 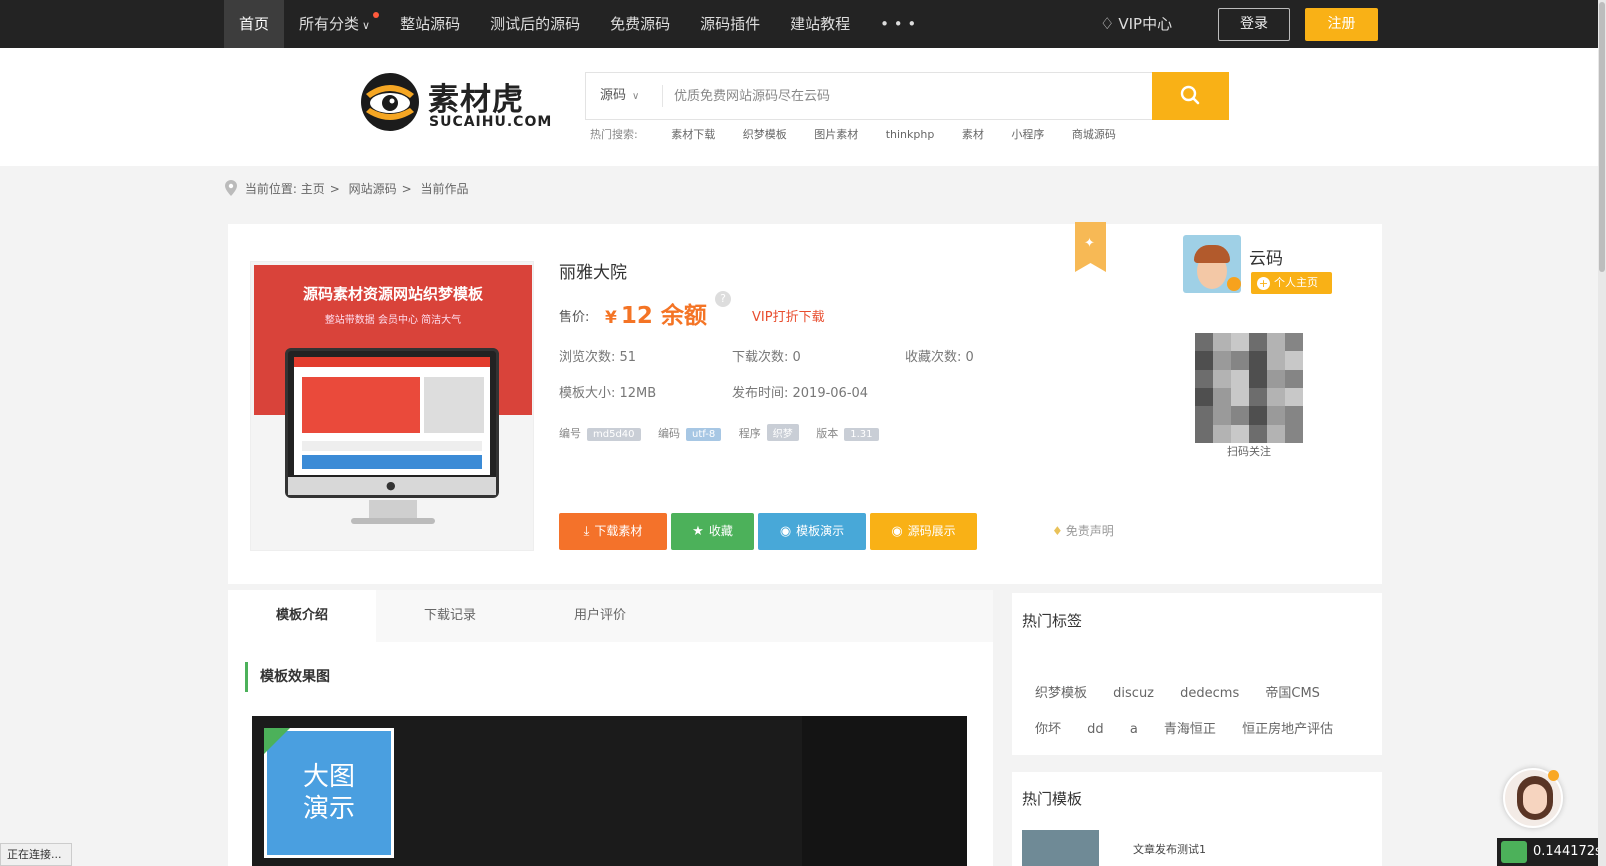 I want to click on avatar-hair, so click(x=1212, y=254).